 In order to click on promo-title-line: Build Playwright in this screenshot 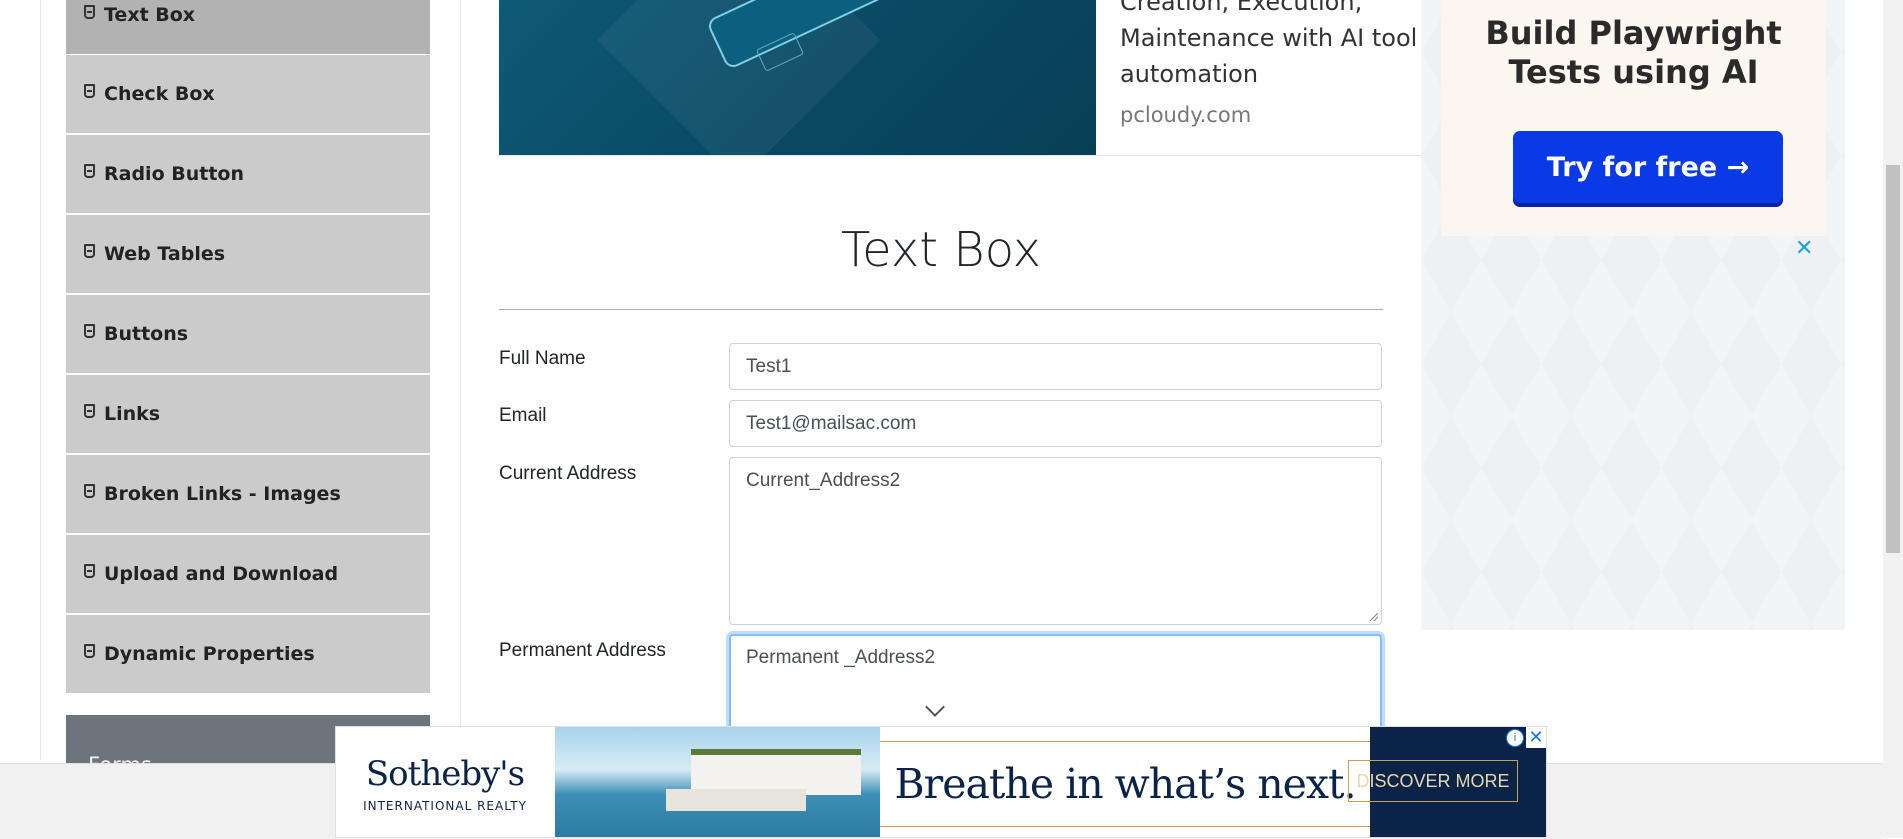, I will do `click(1633, 33)`.